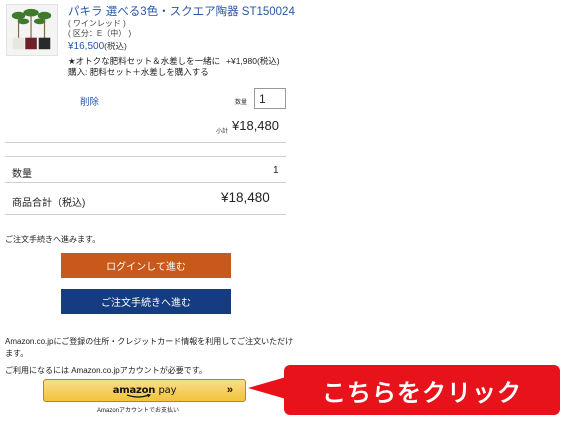  I want to click on option-text: ★オトクな肥料セット＆水差しを一緒に, so click(144, 61).